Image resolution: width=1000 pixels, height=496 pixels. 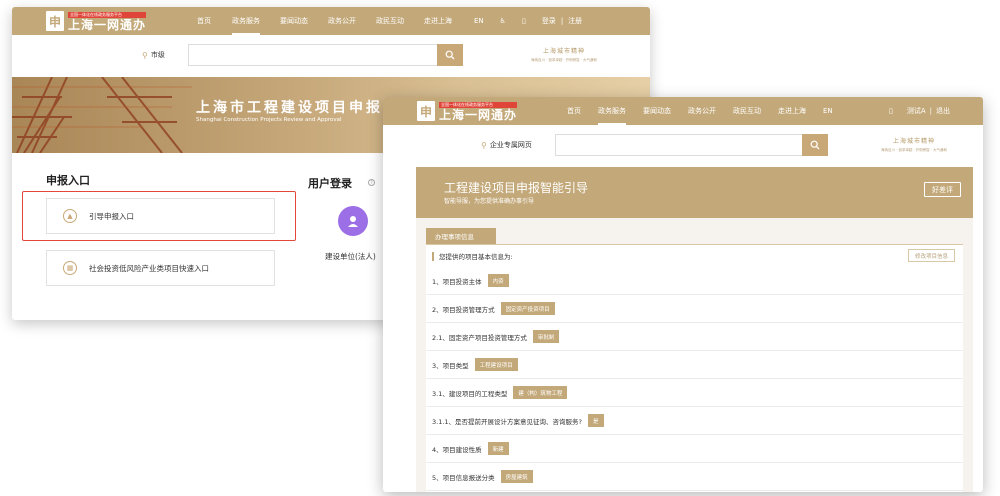 What do you see at coordinates (433, 256) in the screenshot?
I see `accent-bar` at bounding box center [433, 256].